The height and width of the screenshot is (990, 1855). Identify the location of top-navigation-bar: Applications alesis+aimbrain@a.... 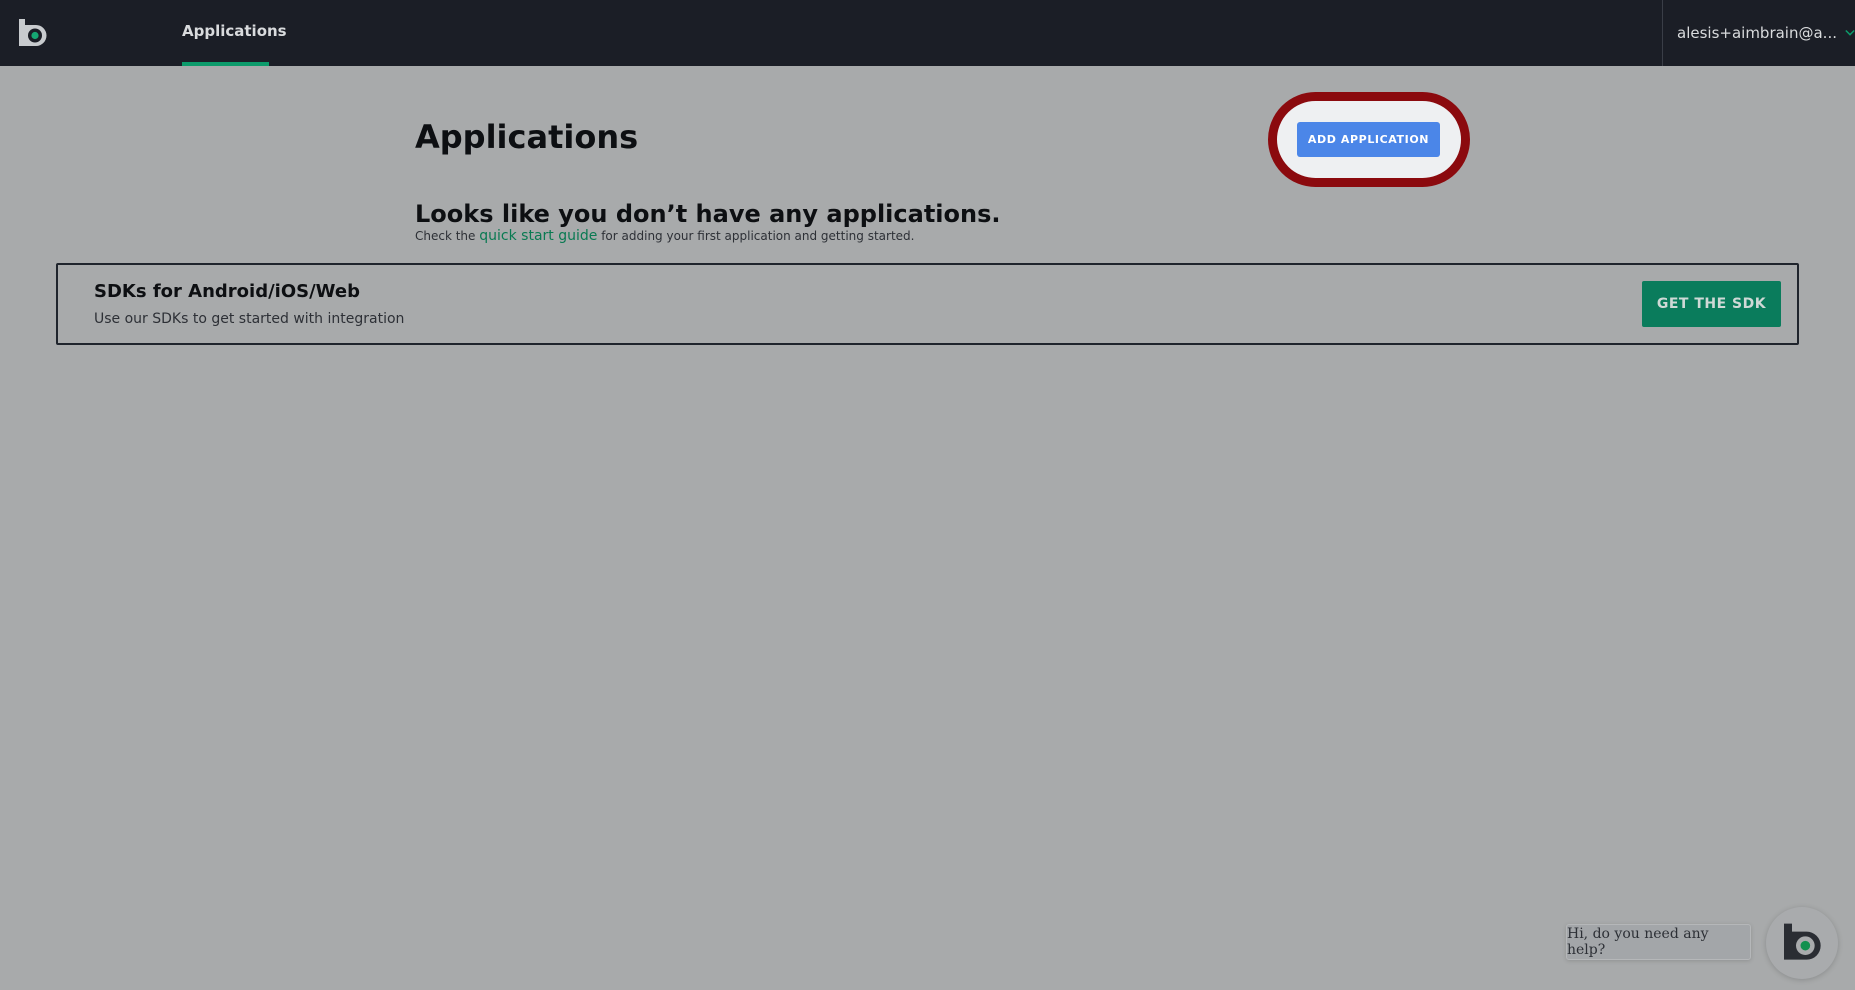
(927, 33).